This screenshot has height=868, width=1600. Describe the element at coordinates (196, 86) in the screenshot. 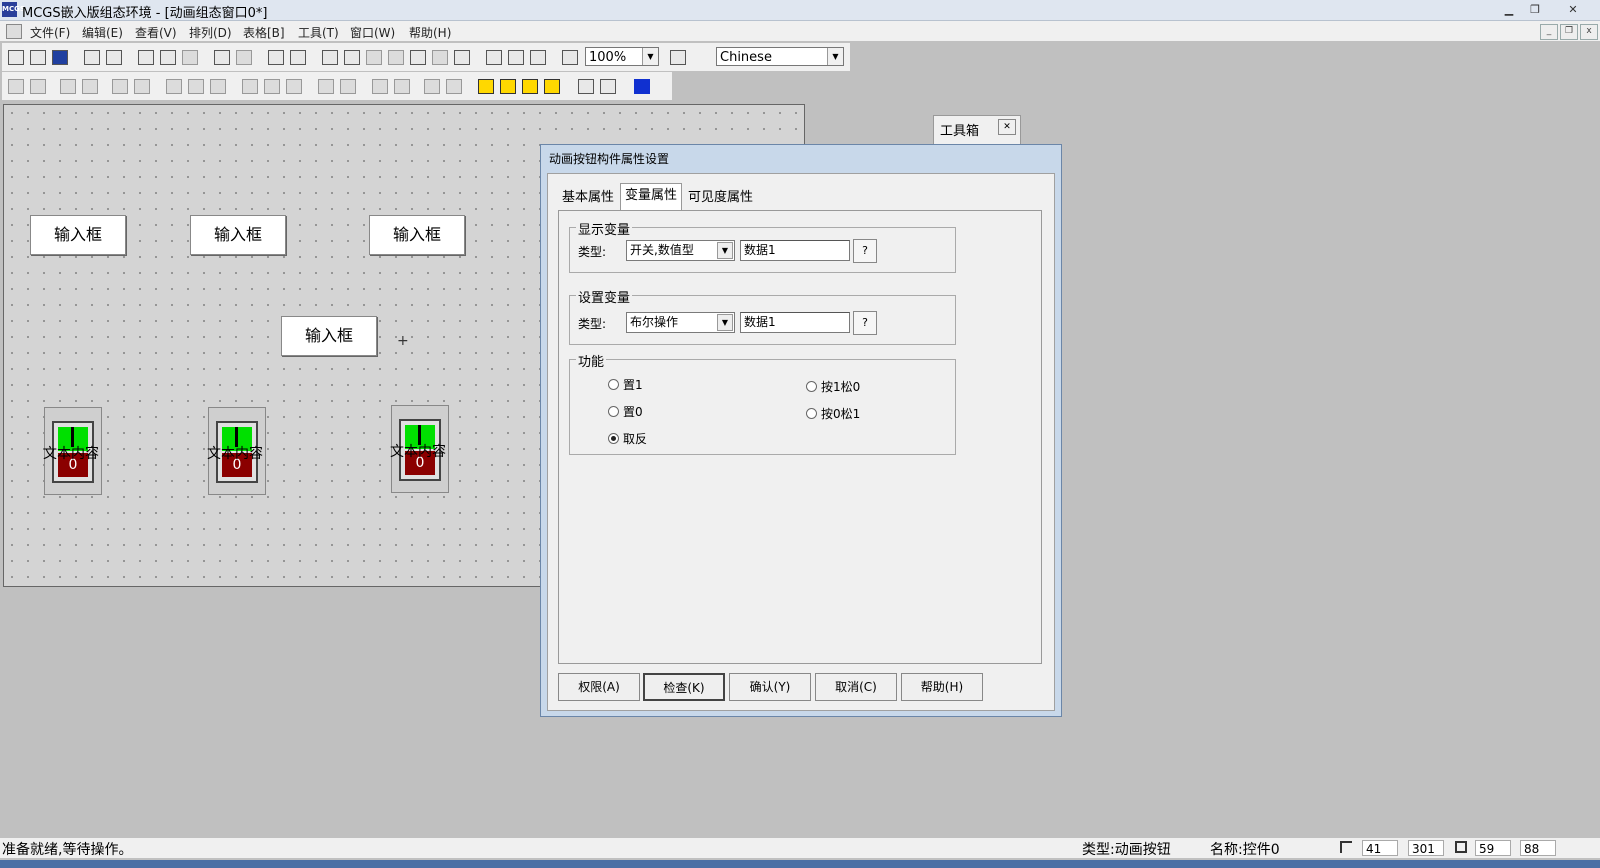

I see `center-v-icon` at that location.